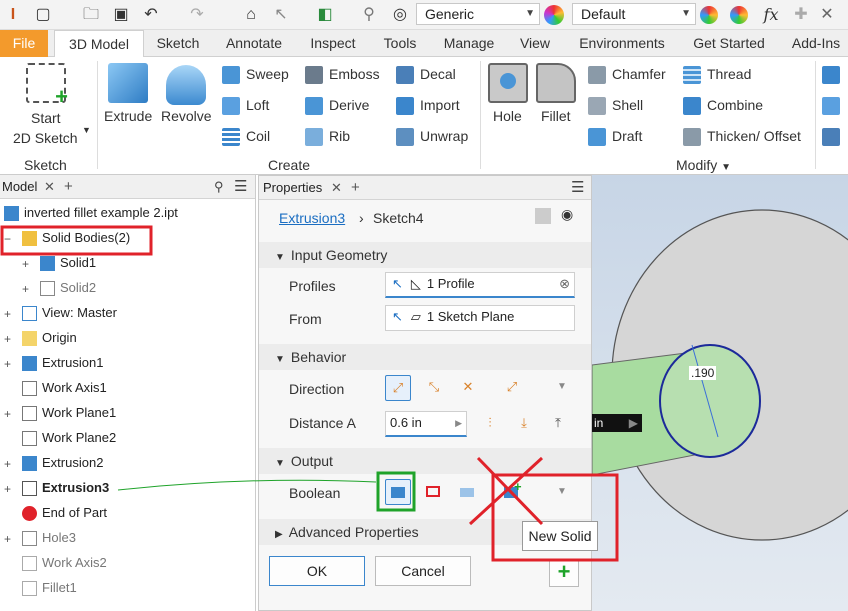 This screenshot has width=848, height=611. Describe the element at coordinates (369, 15) in the screenshot. I see `measure-icon: ⚲` at that location.